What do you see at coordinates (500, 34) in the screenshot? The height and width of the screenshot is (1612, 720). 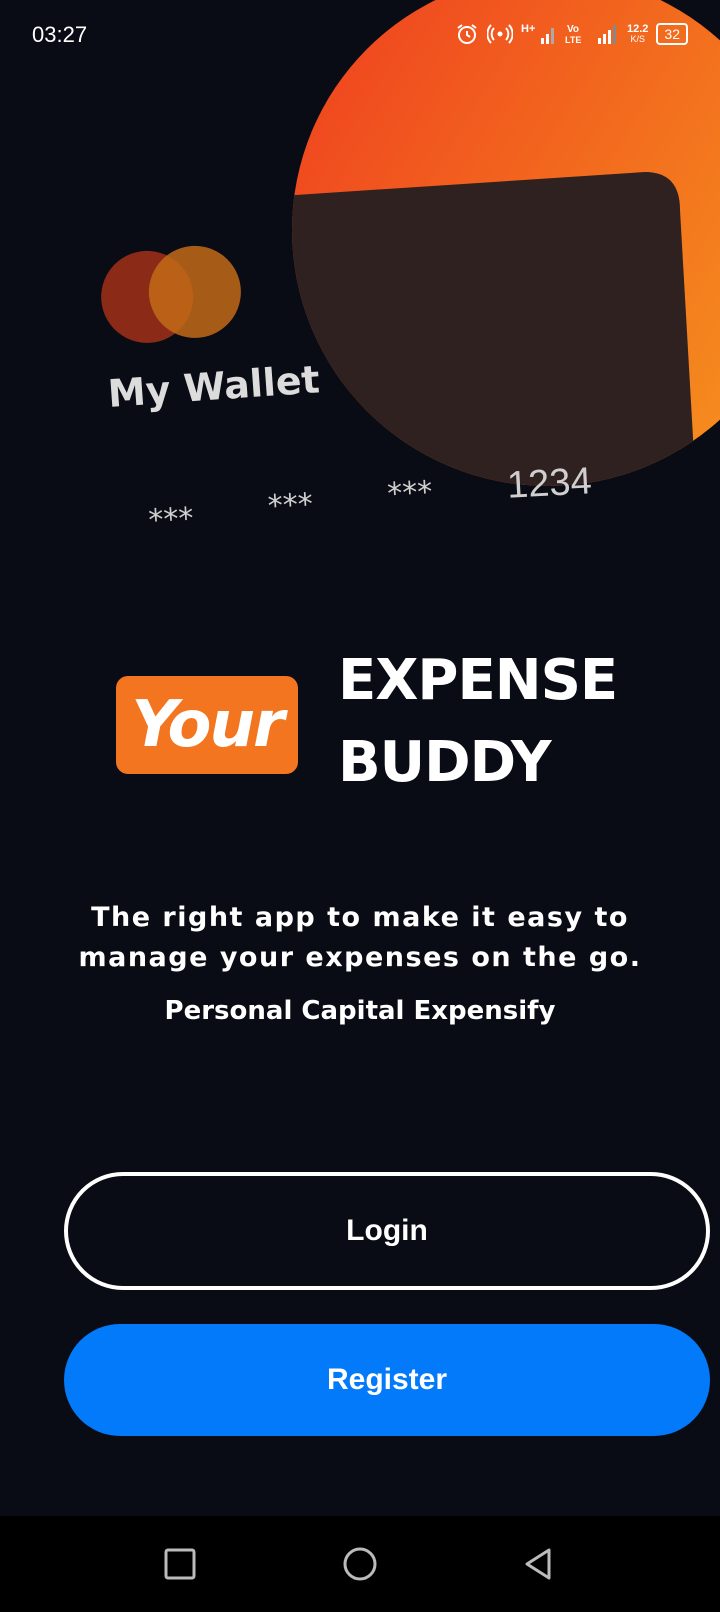 I see `hotspot-icon` at bounding box center [500, 34].